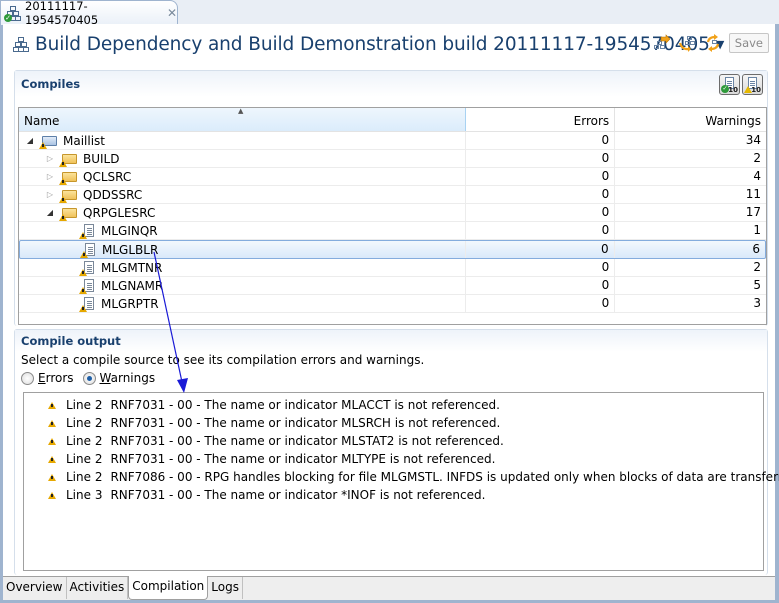  What do you see at coordinates (127, 378) in the screenshot?
I see `warnings-radio-label: Warnings` at bounding box center [127, 378].